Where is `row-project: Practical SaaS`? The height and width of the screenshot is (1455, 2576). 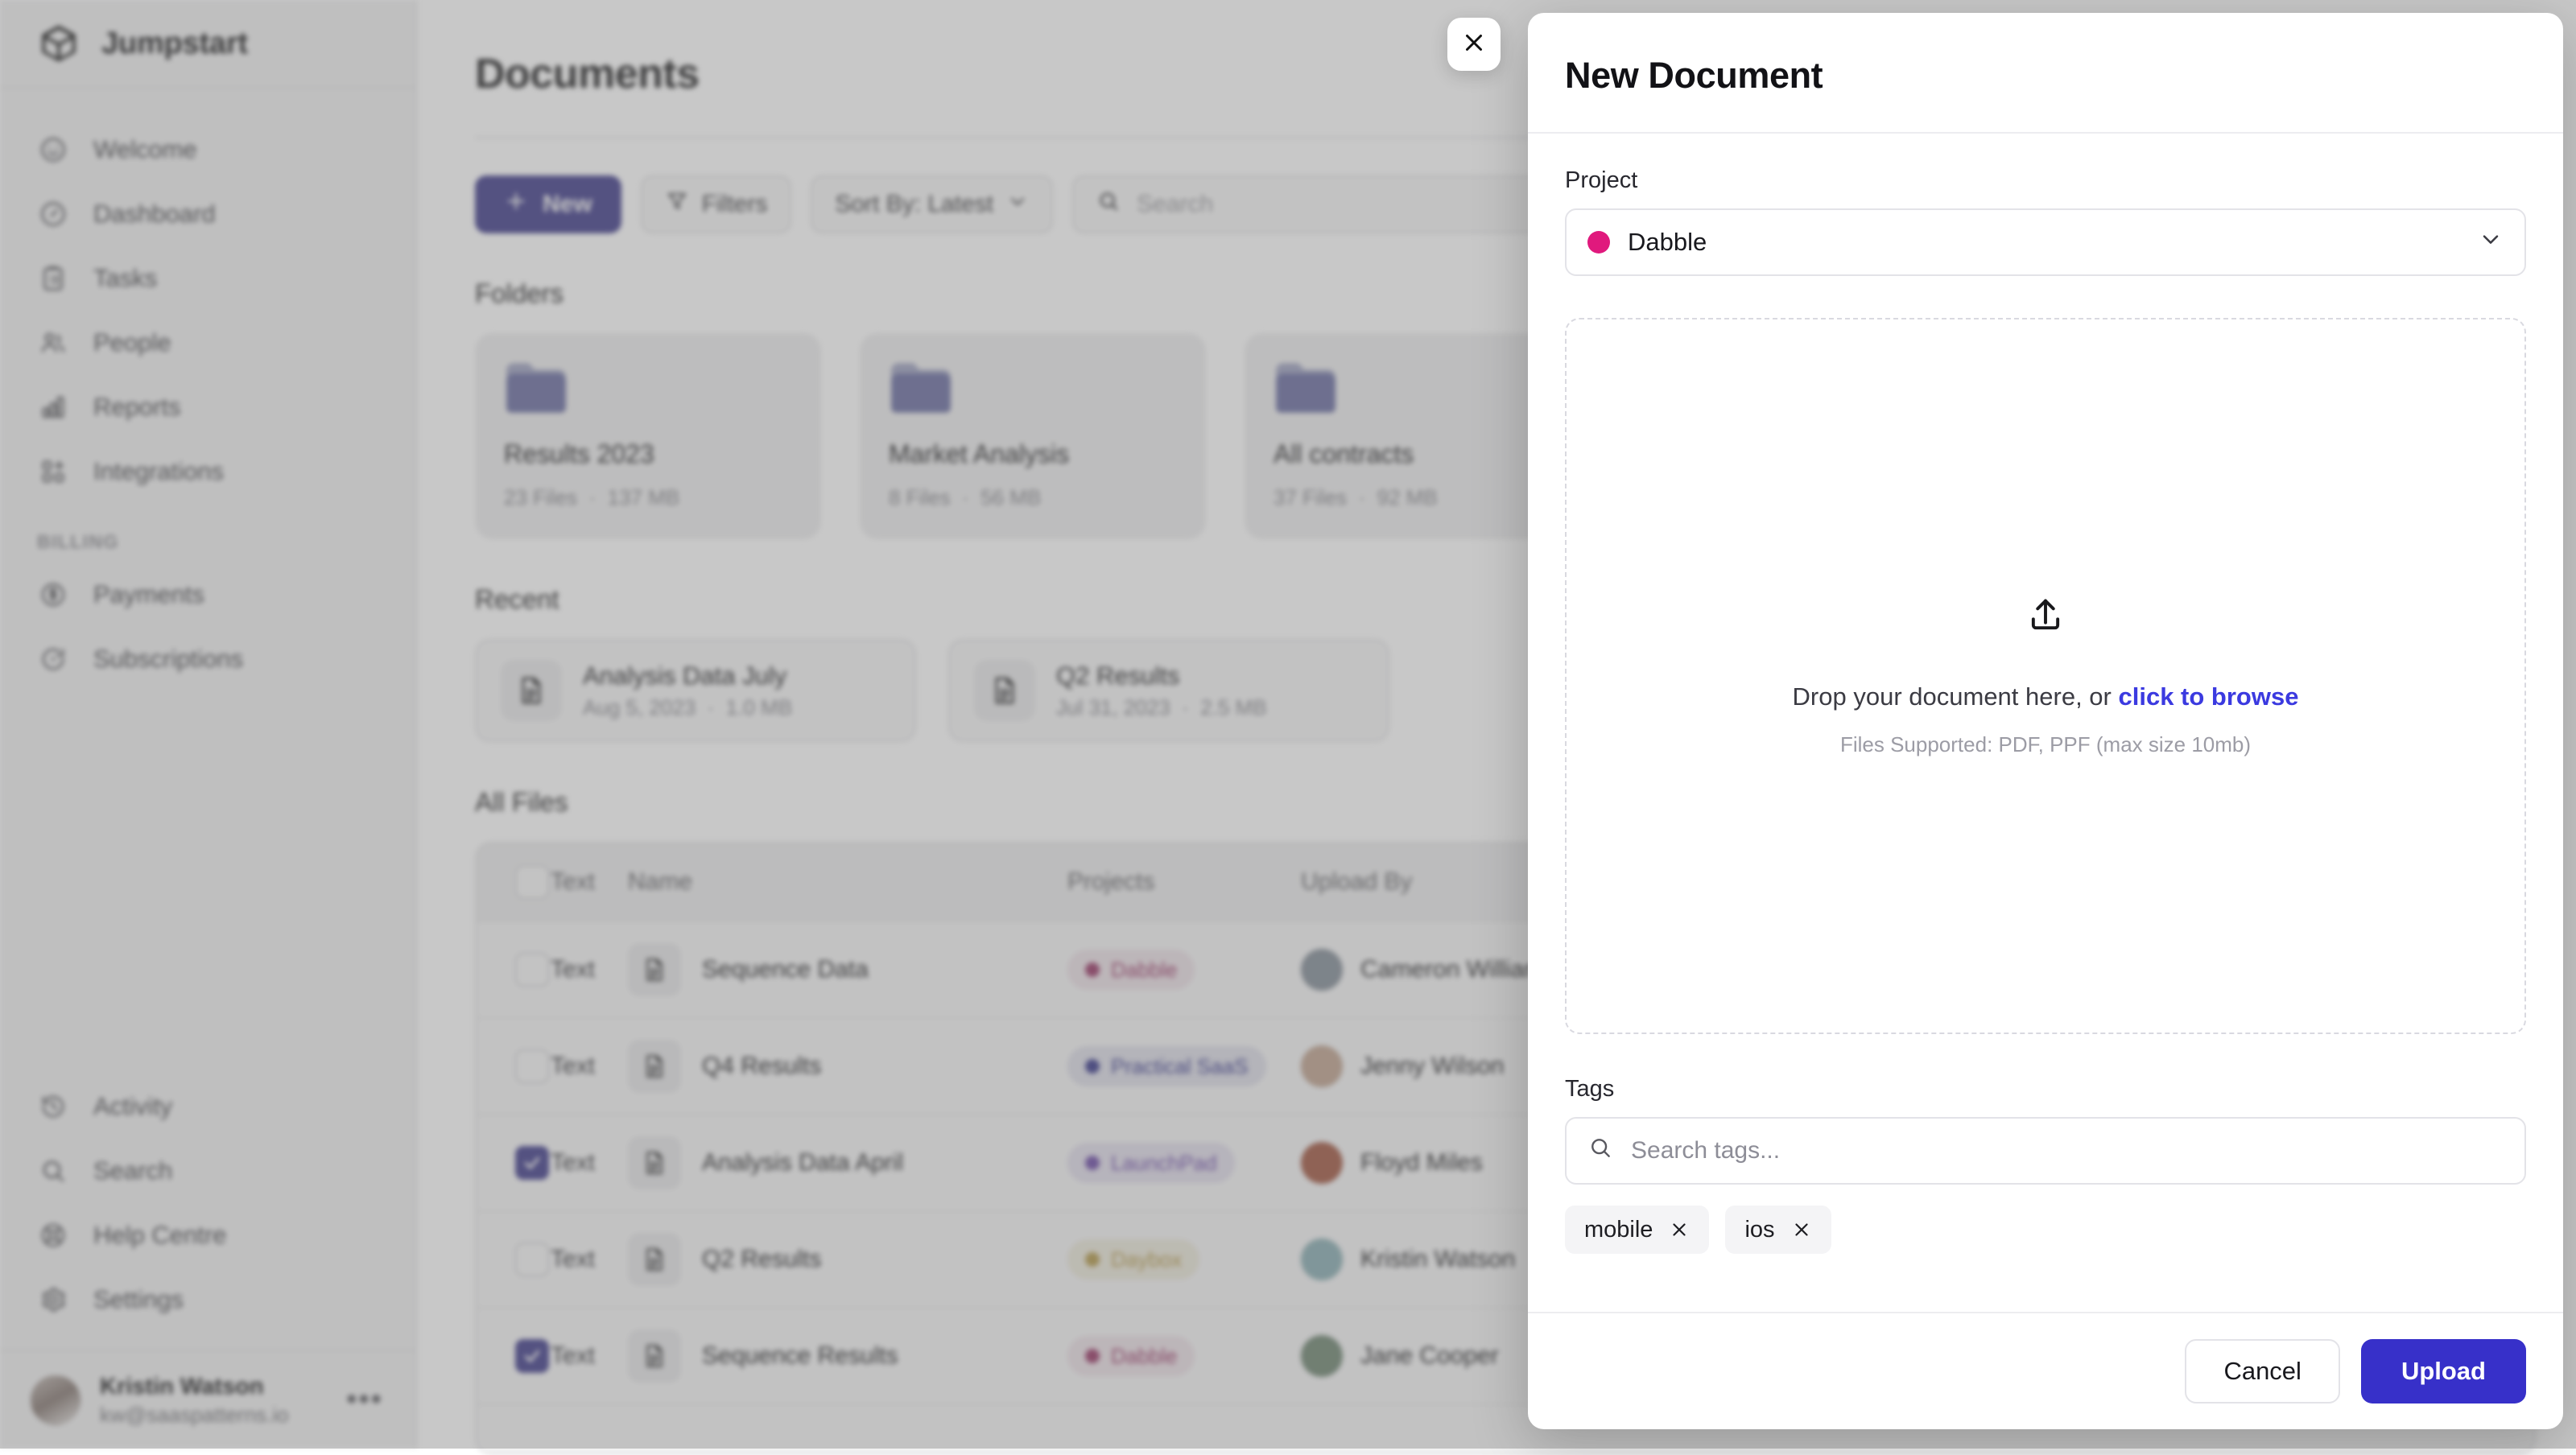 row-project: Practical SaaS is located at coordinates (1184, 1066).